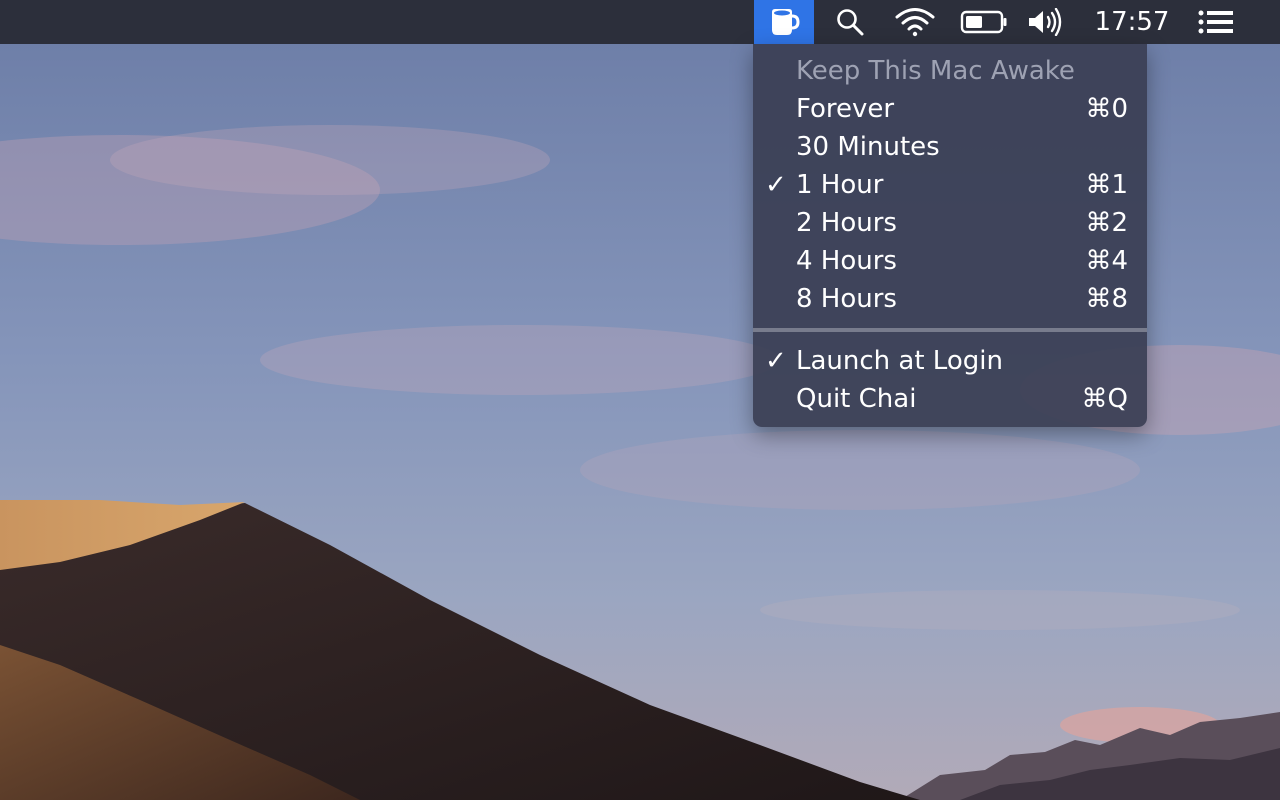  Describe the element at coordinates (899, 361) in the screenshot. I see `menu-item-label: Launch at Login` at that location.